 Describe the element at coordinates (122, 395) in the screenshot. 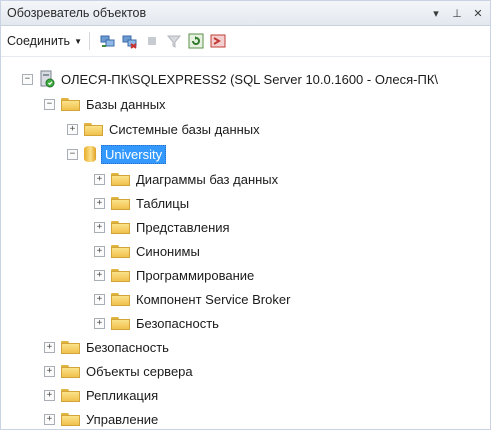

I see `tree-item-label: Репликация` at that location.